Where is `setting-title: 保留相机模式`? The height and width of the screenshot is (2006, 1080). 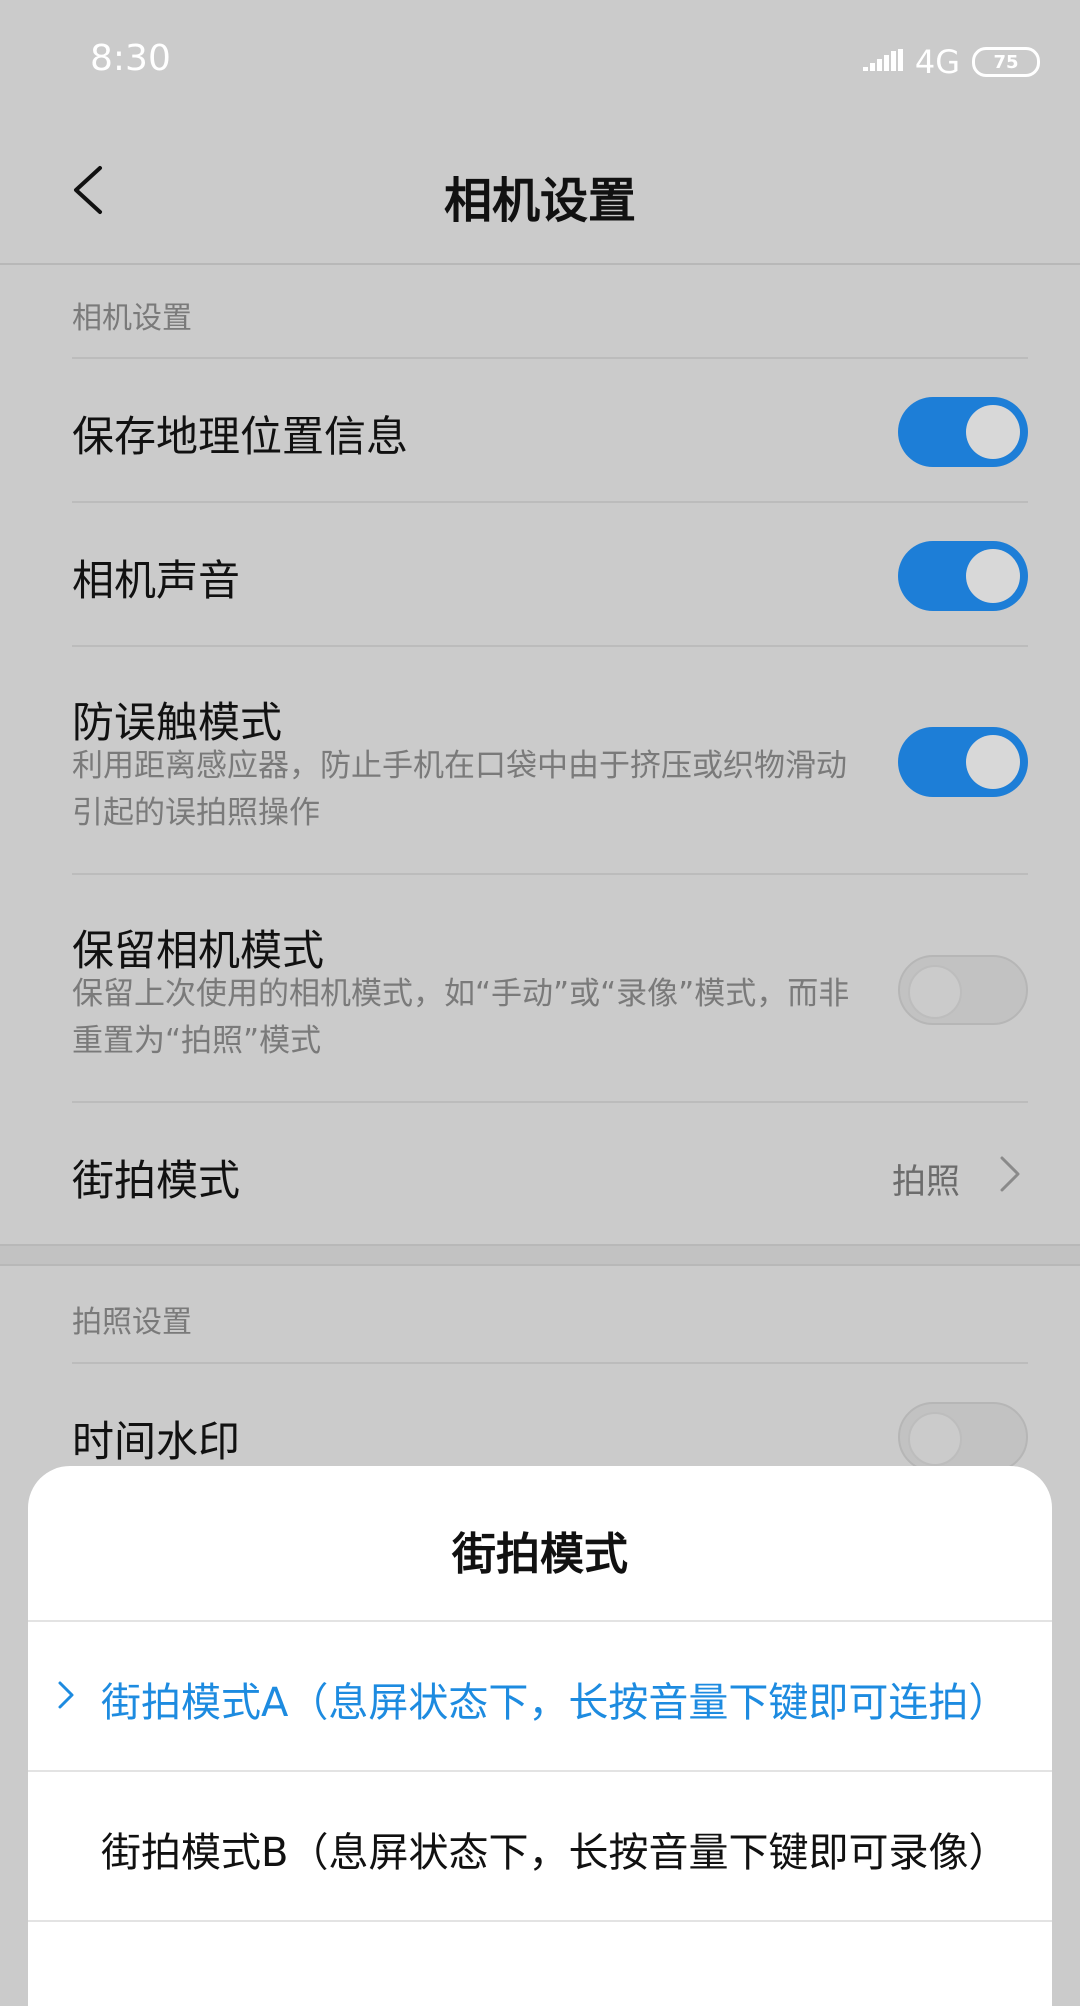
setting-title: 保留相机模式 is located at coordinates (198, 950).